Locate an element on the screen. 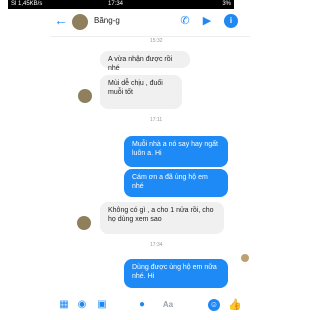  mic-icon: ● is located at coordinates (142, 305).